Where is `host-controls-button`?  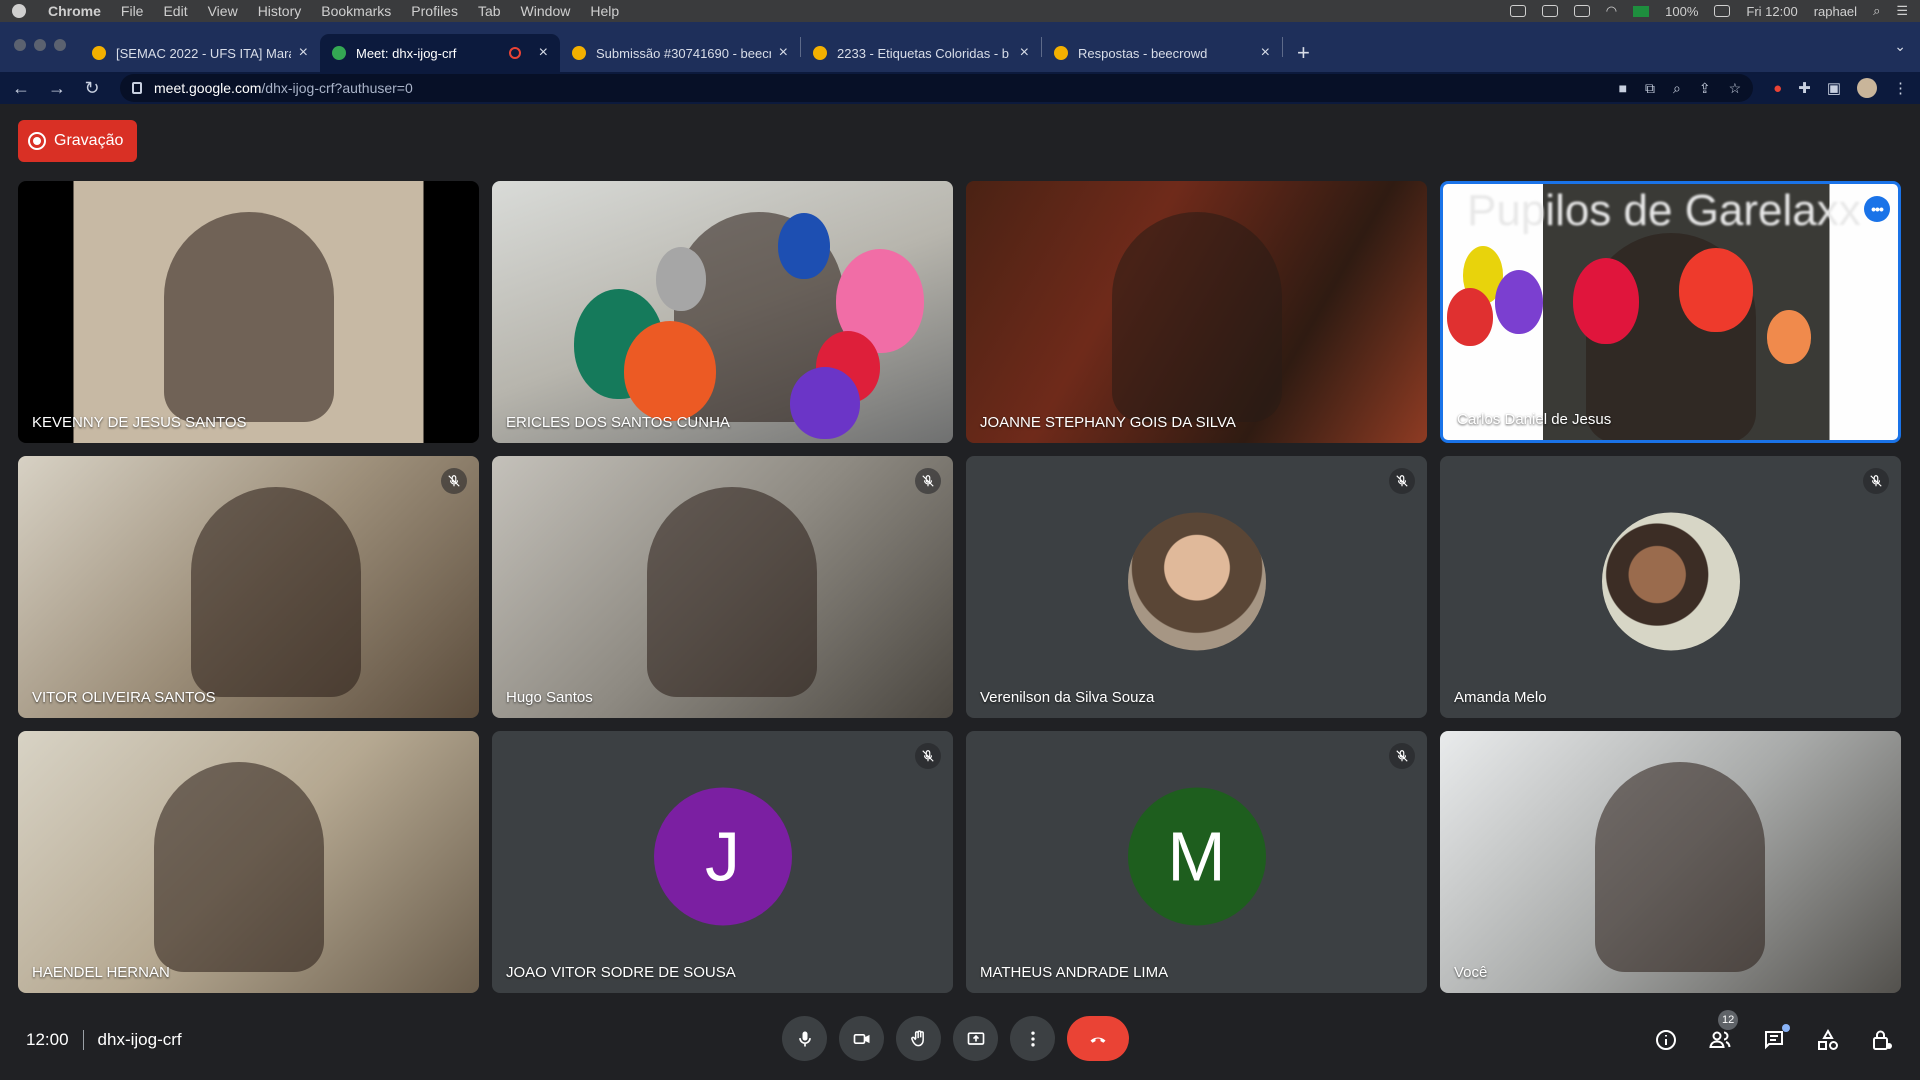
host-controls-button is located at coordinates (1882, 1040).